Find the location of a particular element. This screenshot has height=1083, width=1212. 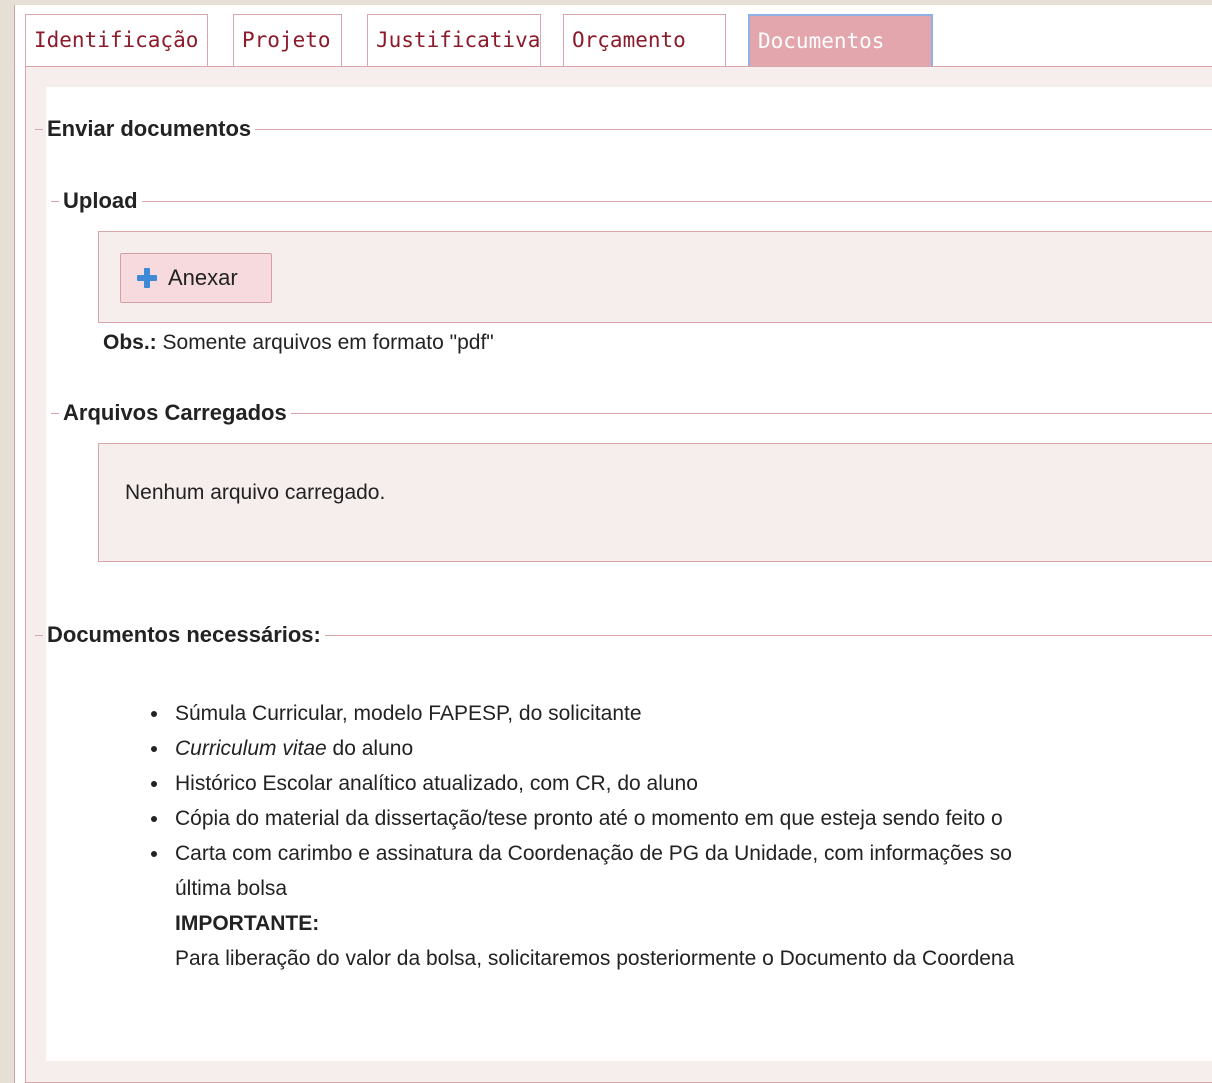

section-enviar-documentos: Enviar documentos is located at coordinates (623, 129).